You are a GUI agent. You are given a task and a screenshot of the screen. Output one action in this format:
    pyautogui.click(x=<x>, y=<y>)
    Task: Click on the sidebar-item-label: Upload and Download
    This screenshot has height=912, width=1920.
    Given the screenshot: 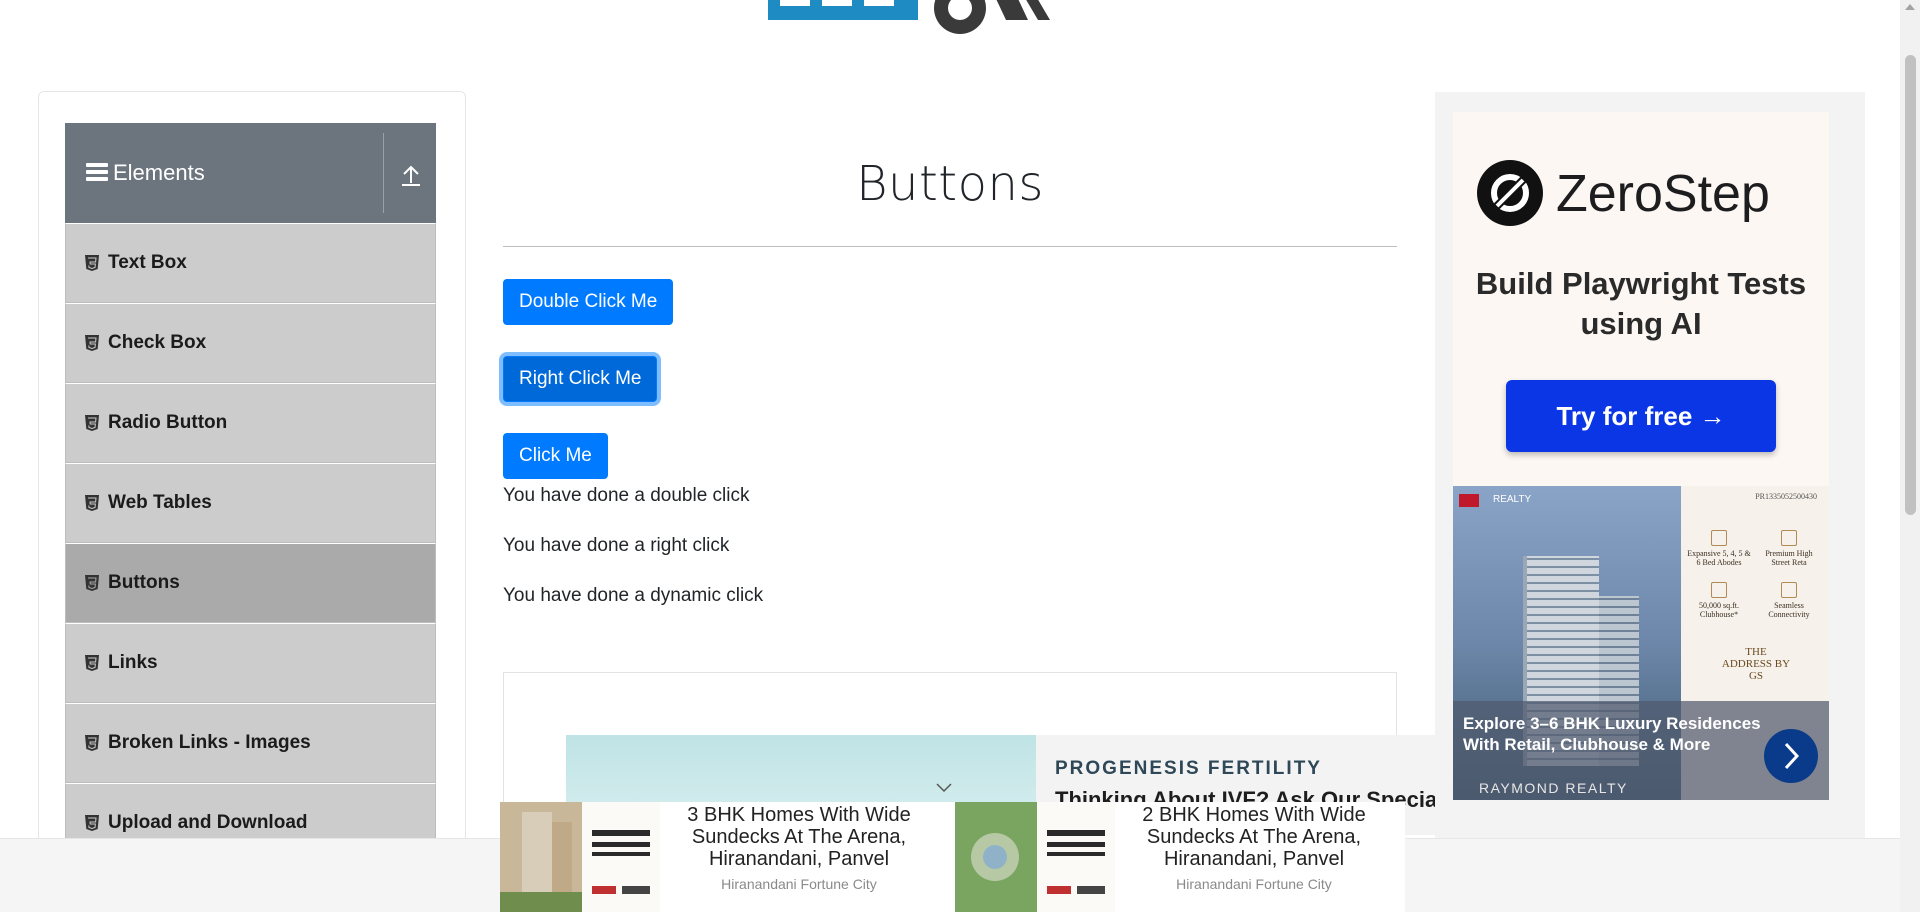 What is the action you would take?
    pyautogui.click(x=208, y=822)
    